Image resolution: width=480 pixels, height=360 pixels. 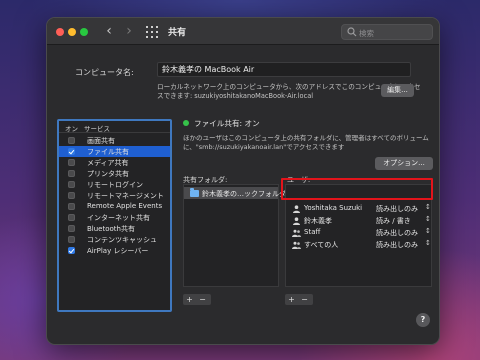 I want to click on service-label: リモートログイン, so click(x=115, y=185).